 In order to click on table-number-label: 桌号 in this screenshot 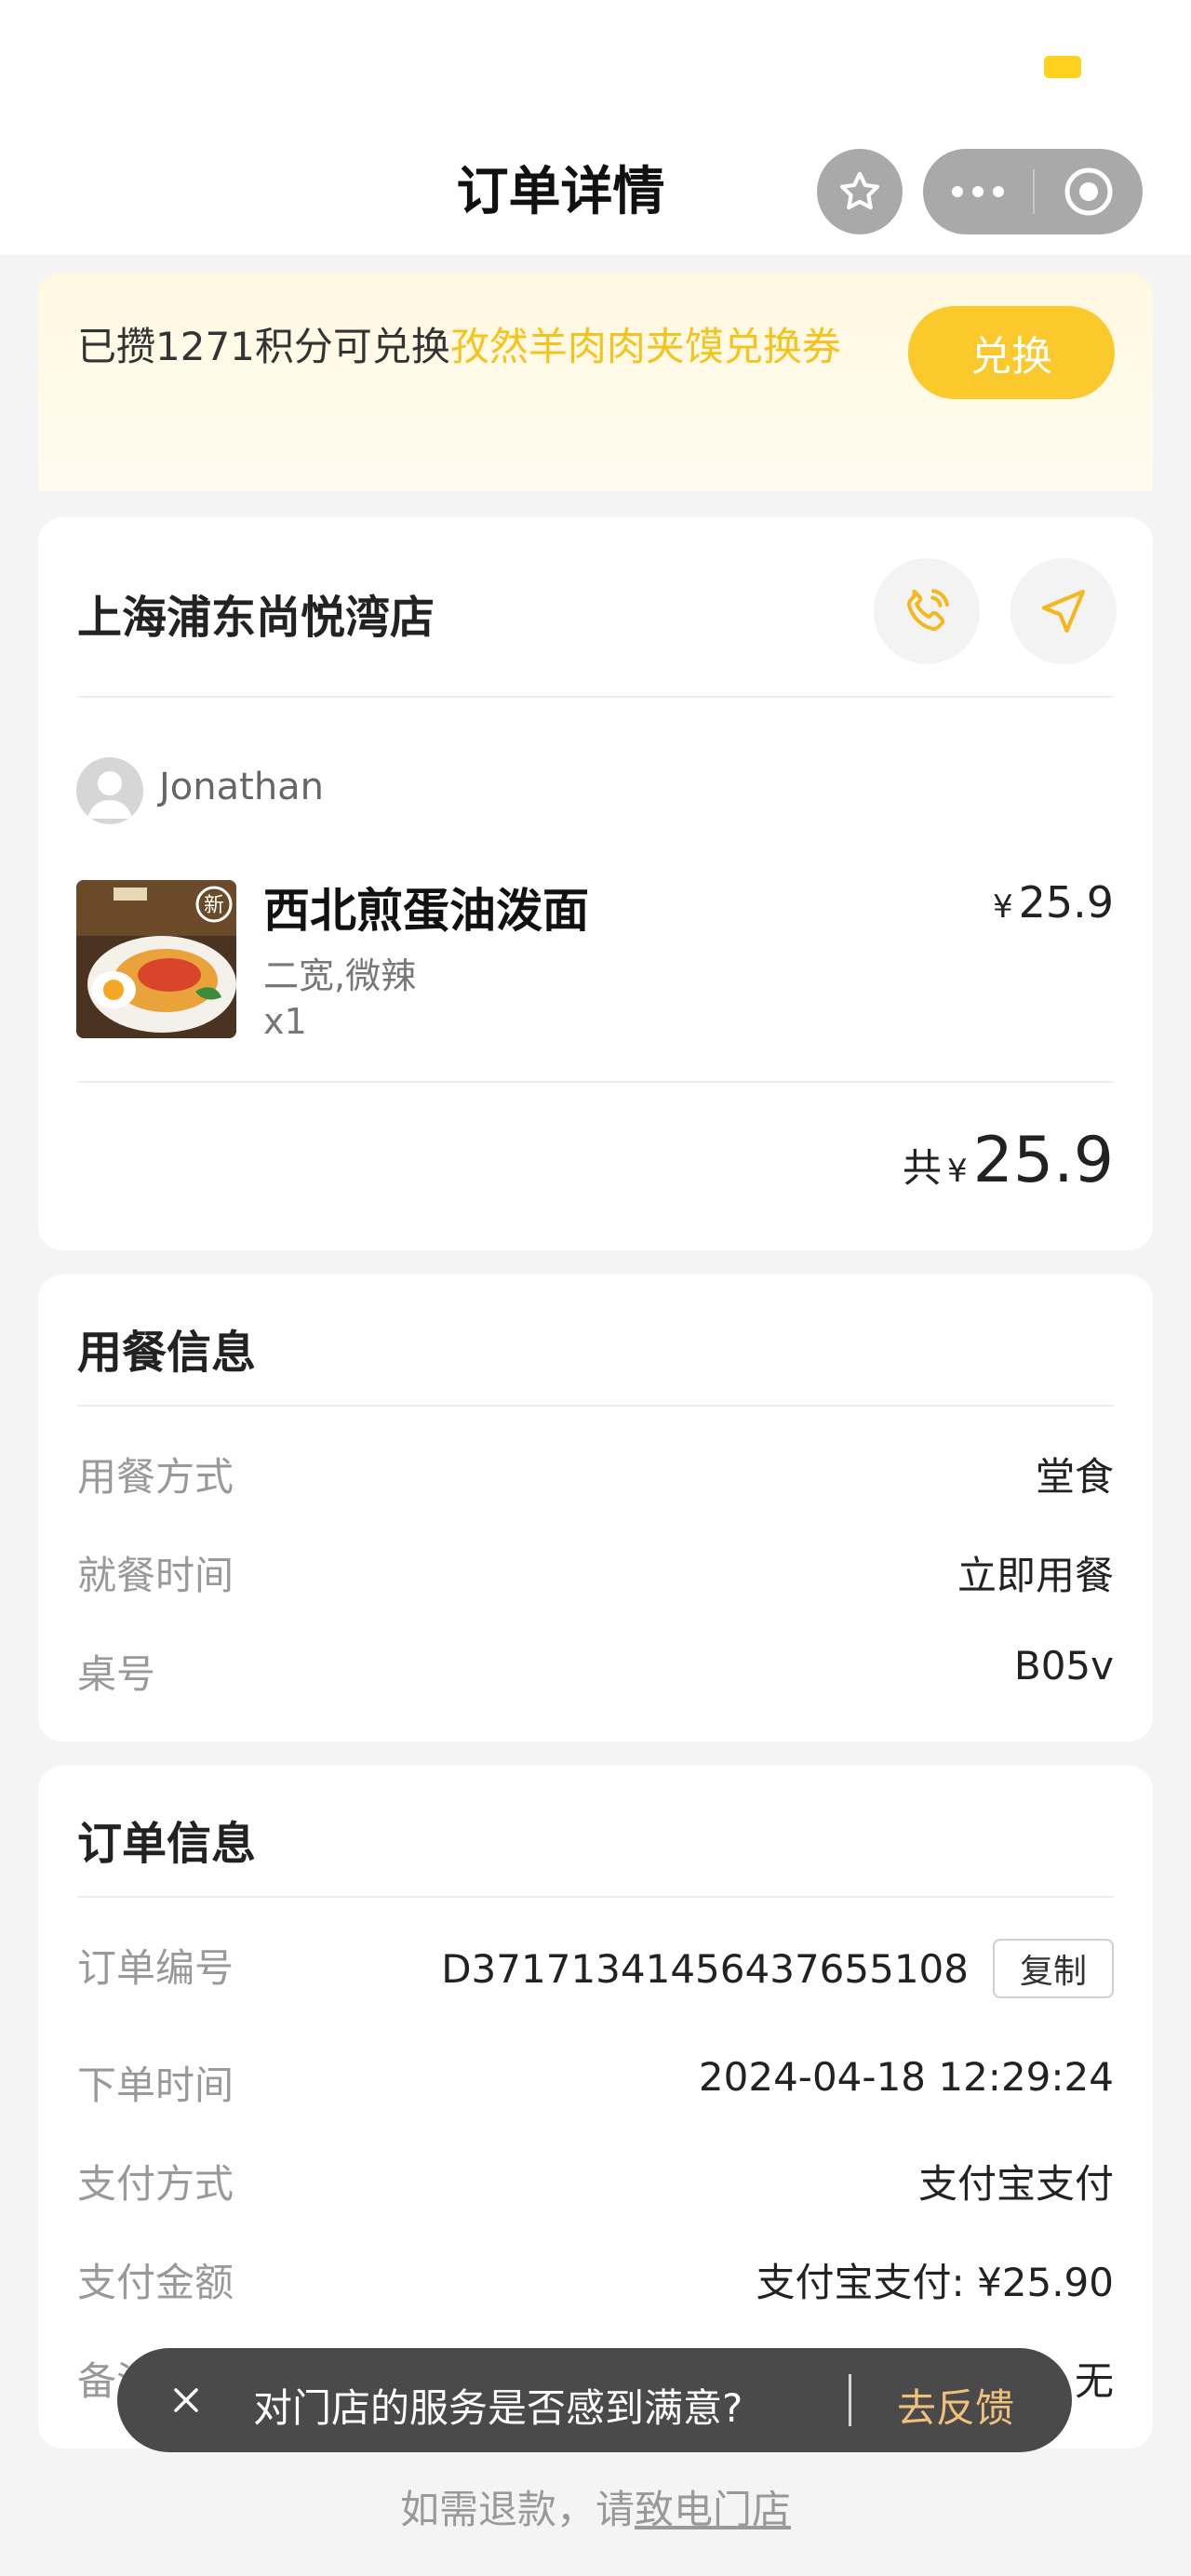, I will do `click(116, 1674)`.